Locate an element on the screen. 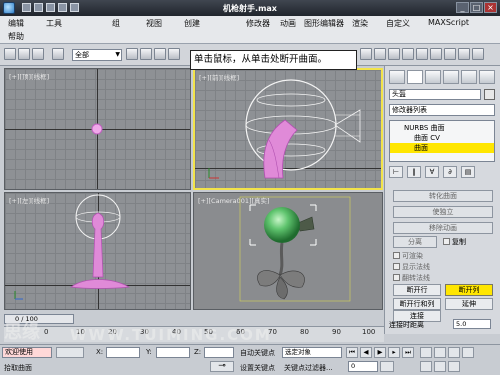 This screenshot has width=500, height=375. viewport-front: [+][前][线框] is located at coordinates (288, 129).